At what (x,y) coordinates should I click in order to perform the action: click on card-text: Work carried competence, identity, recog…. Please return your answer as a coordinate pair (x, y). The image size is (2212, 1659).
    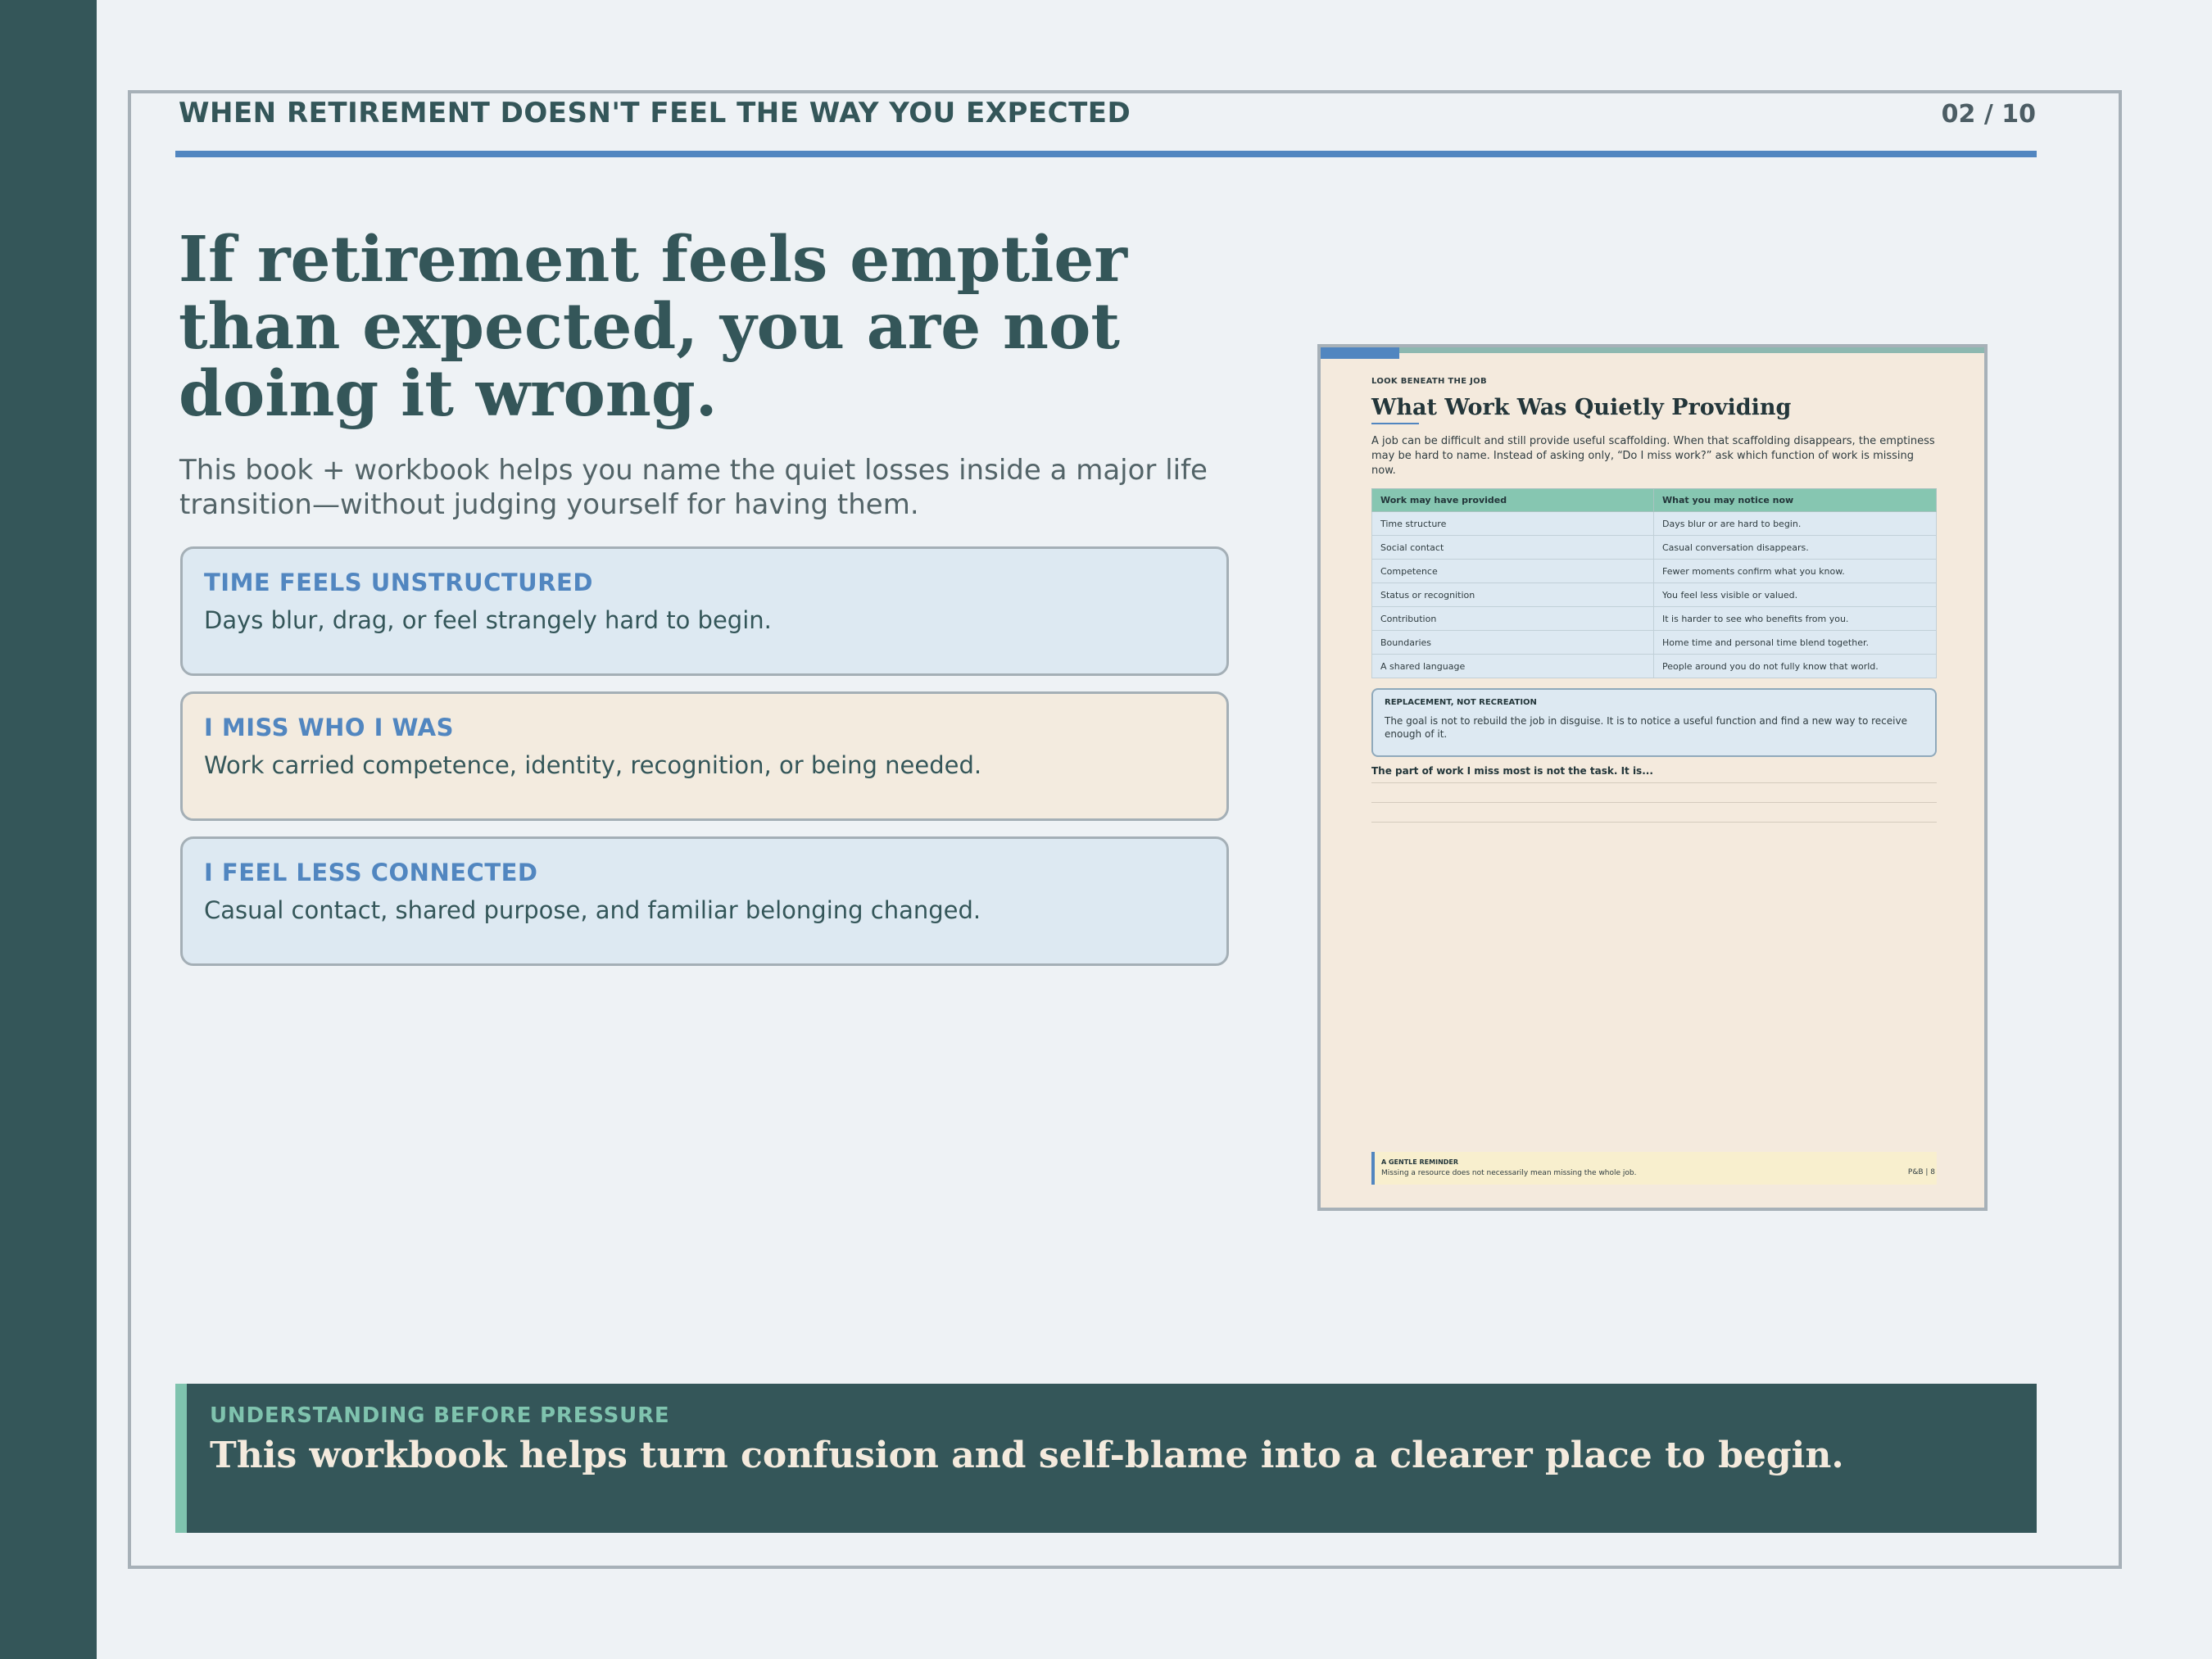
    Looking at the image, I should click on (593, 765).